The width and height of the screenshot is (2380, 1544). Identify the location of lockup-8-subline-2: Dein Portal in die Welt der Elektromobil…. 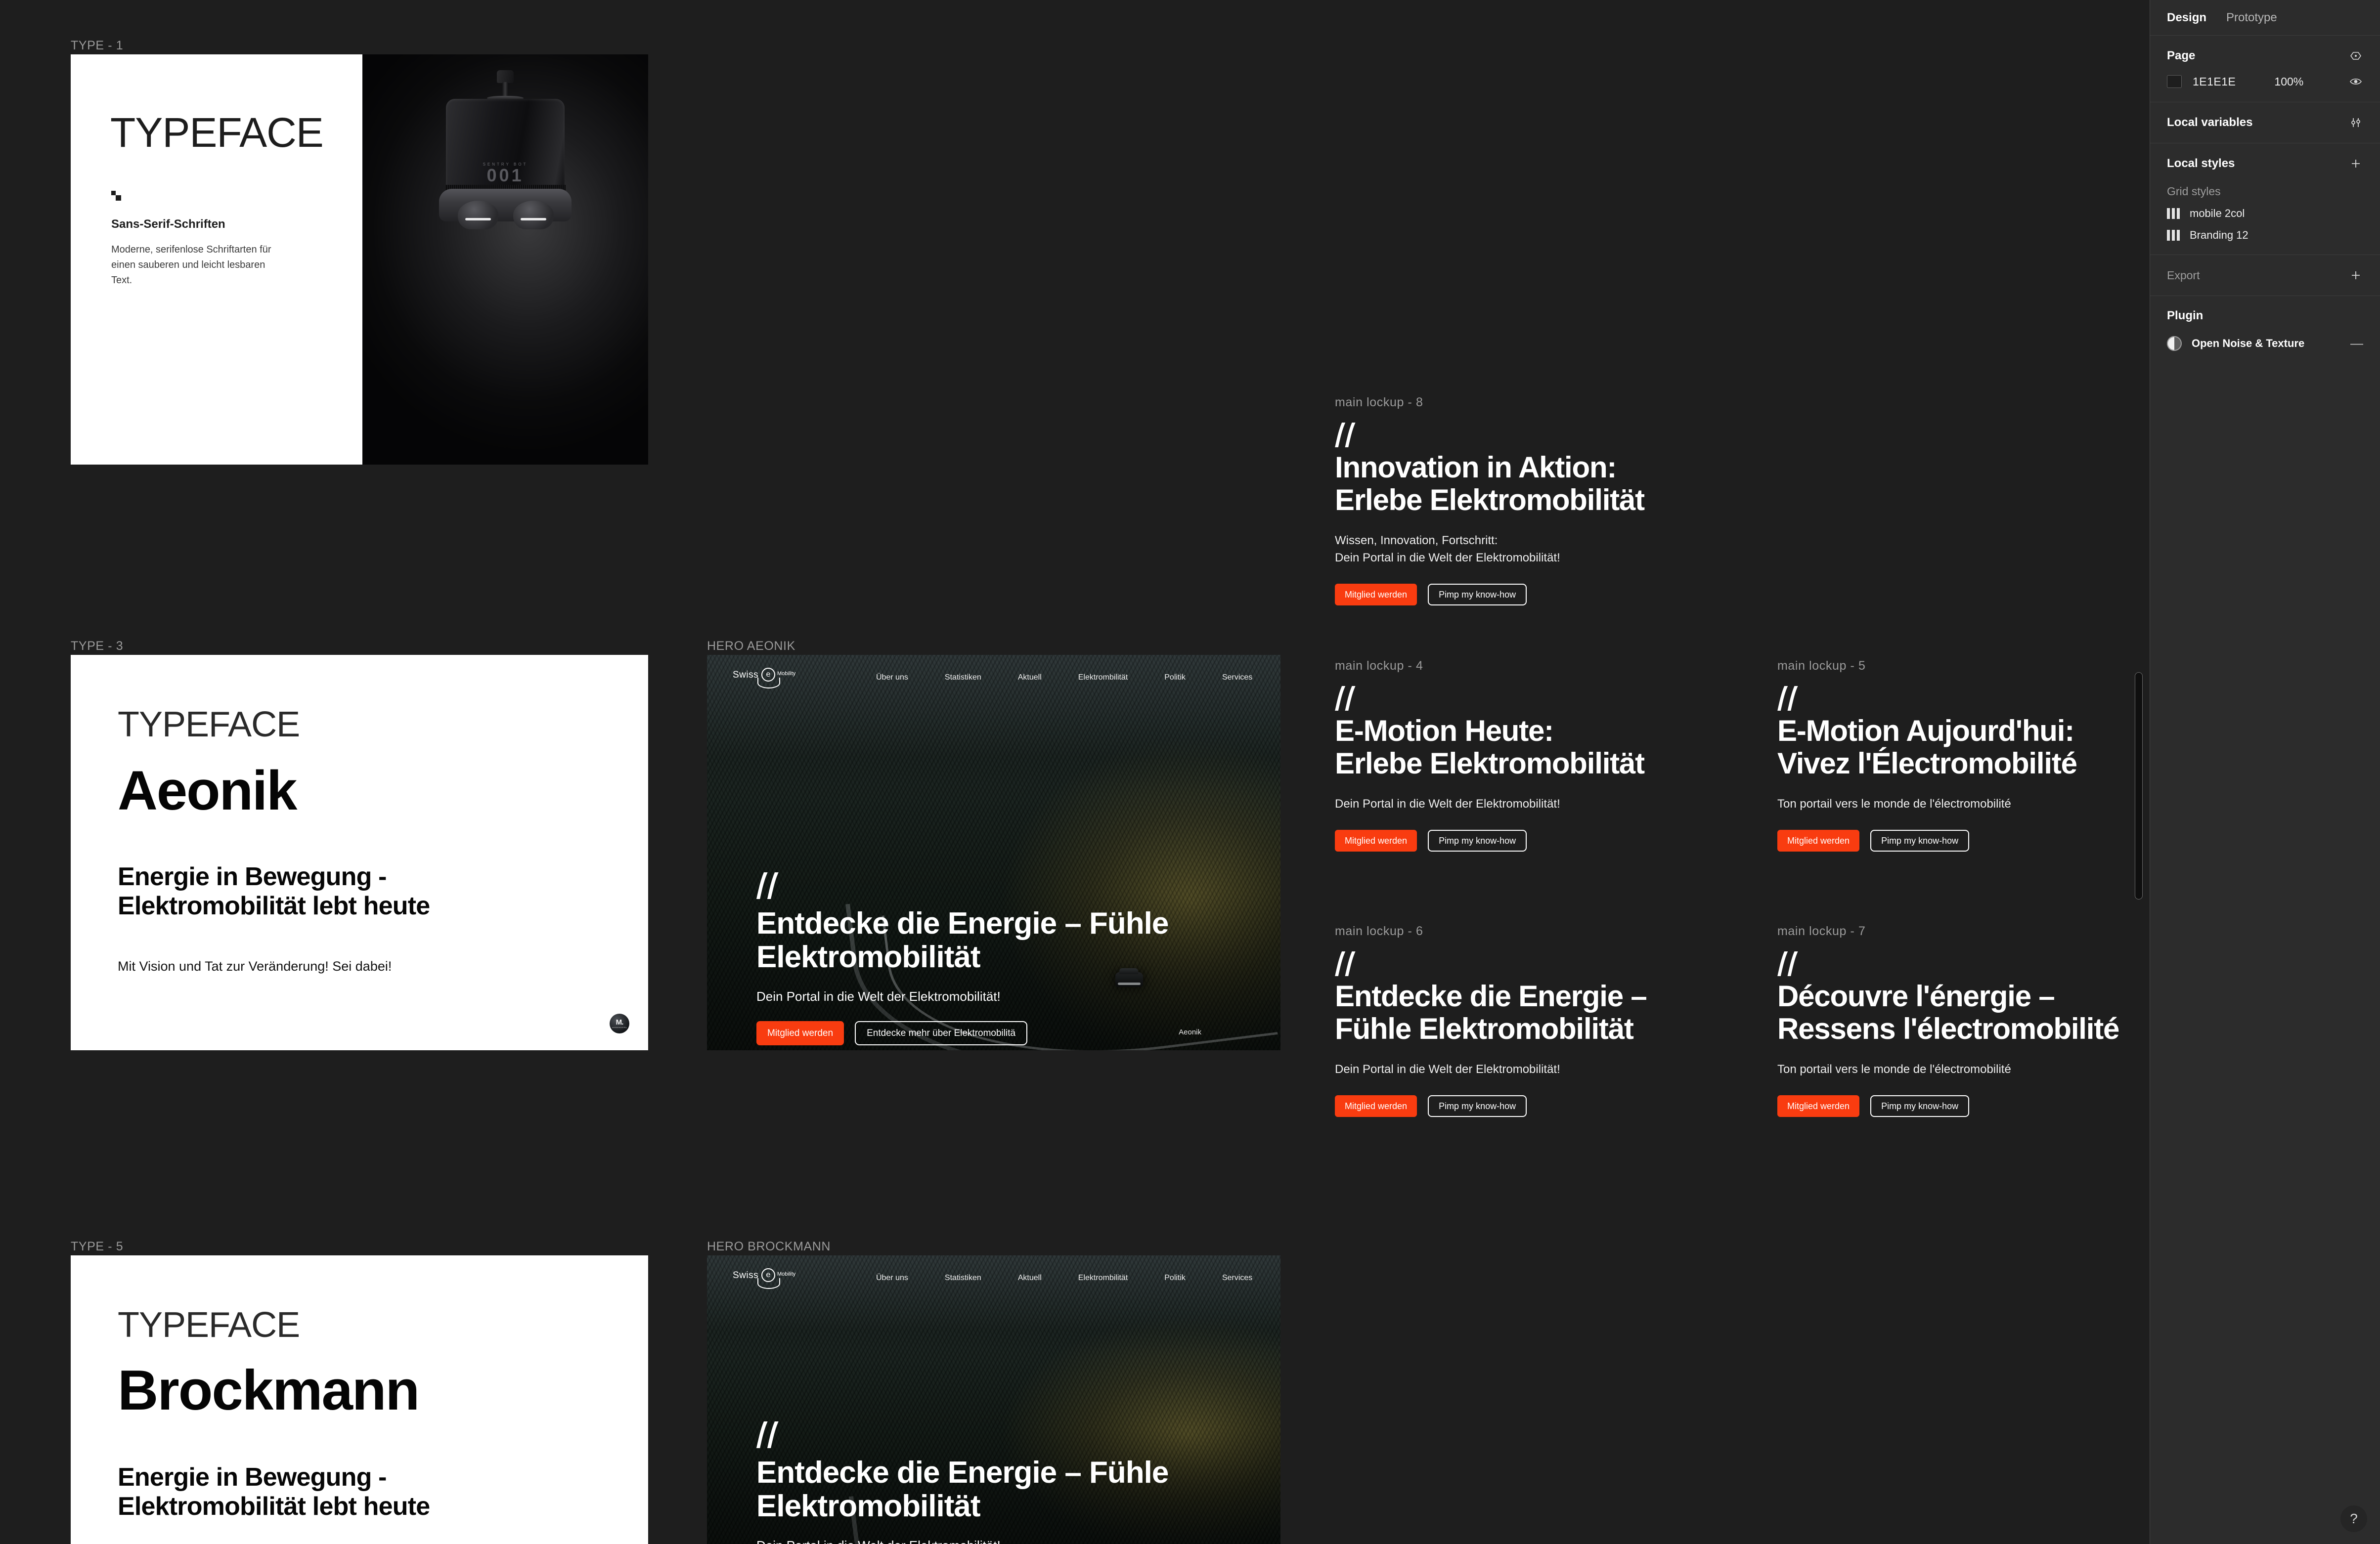
(1447, 557).